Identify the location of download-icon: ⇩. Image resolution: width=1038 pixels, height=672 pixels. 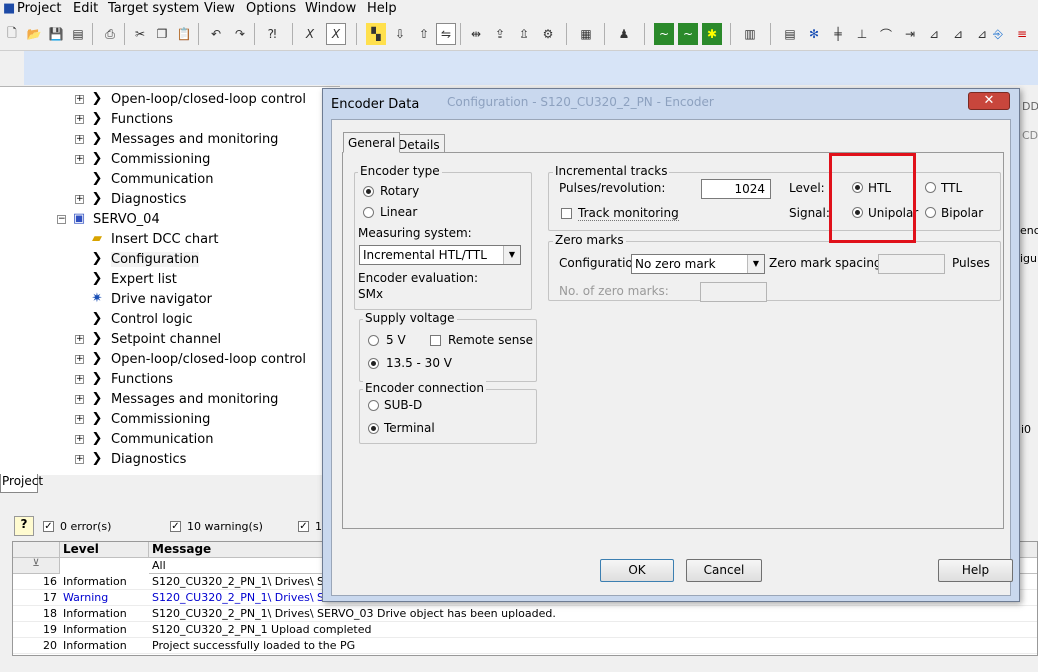
(400, 34).